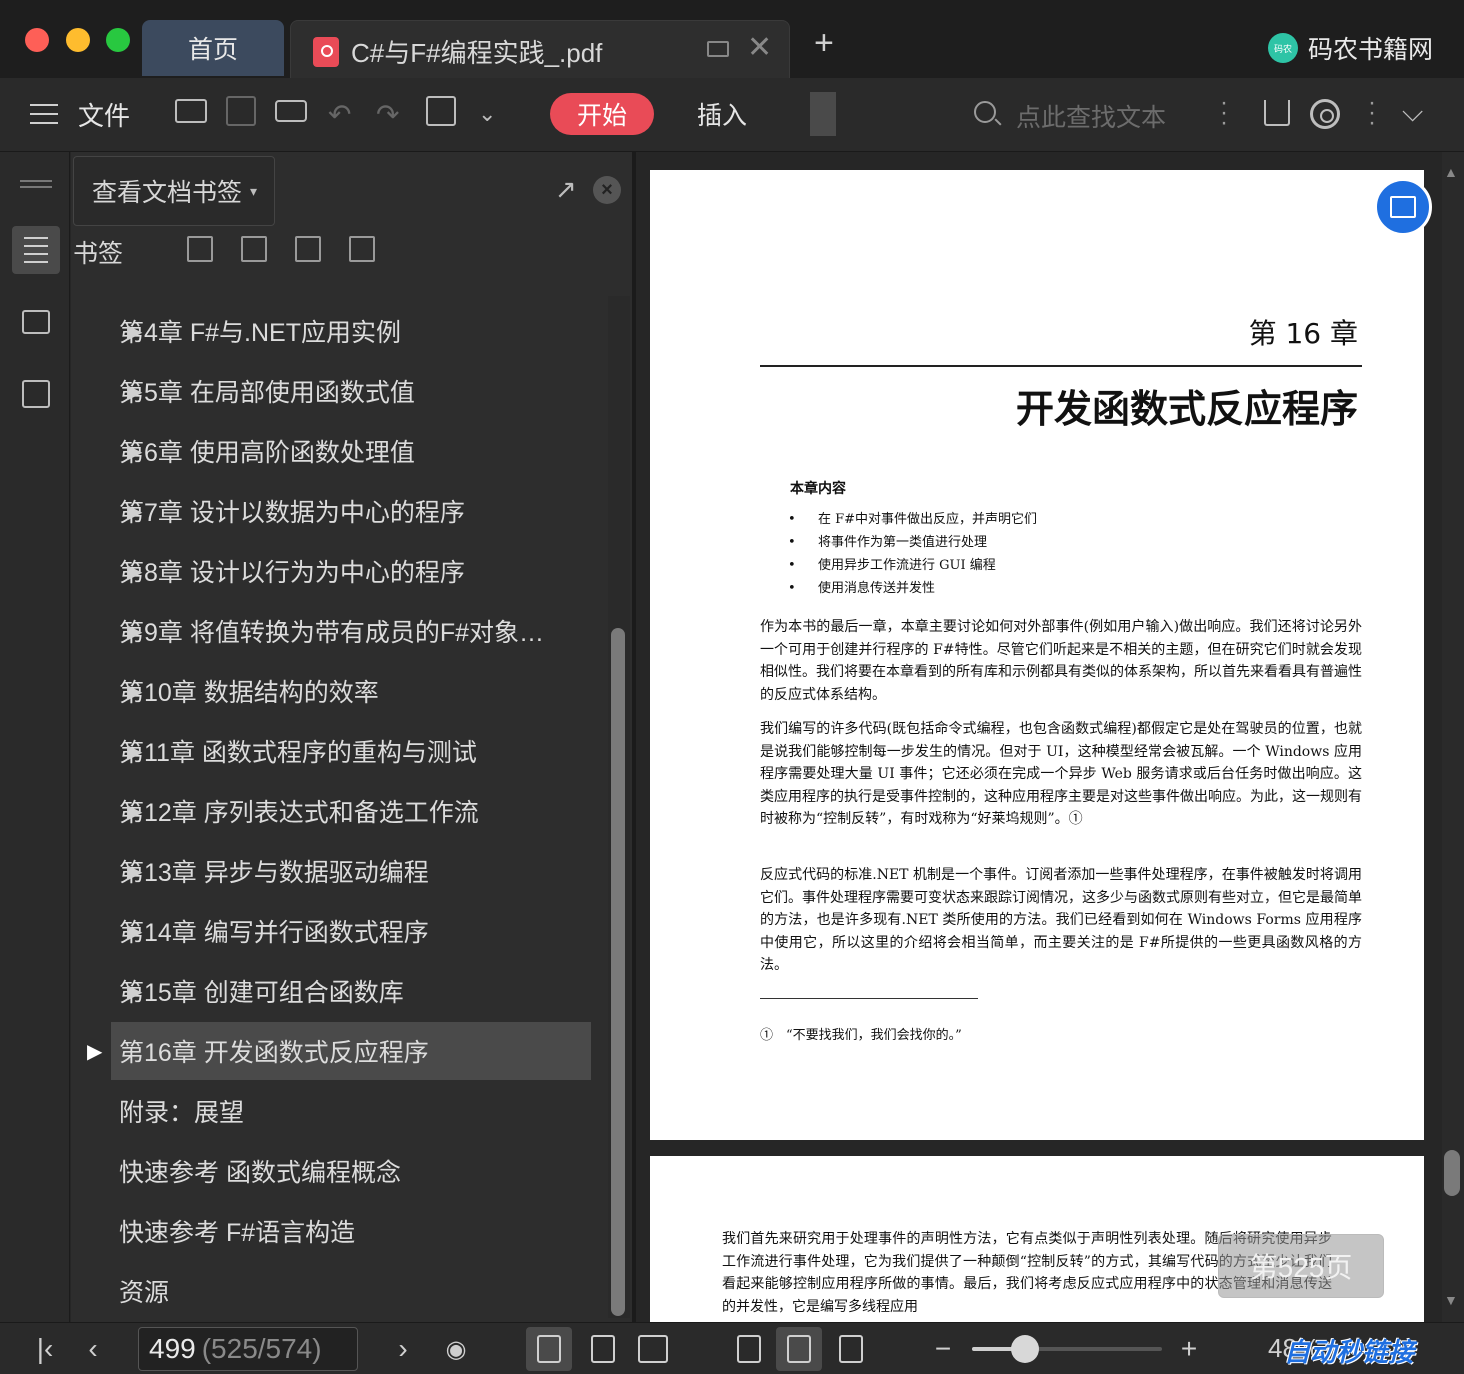  What do you see at coordinates (104, 114) in the screenshot?
I see `file-menu: 文件` at bounding box center [104, 114].